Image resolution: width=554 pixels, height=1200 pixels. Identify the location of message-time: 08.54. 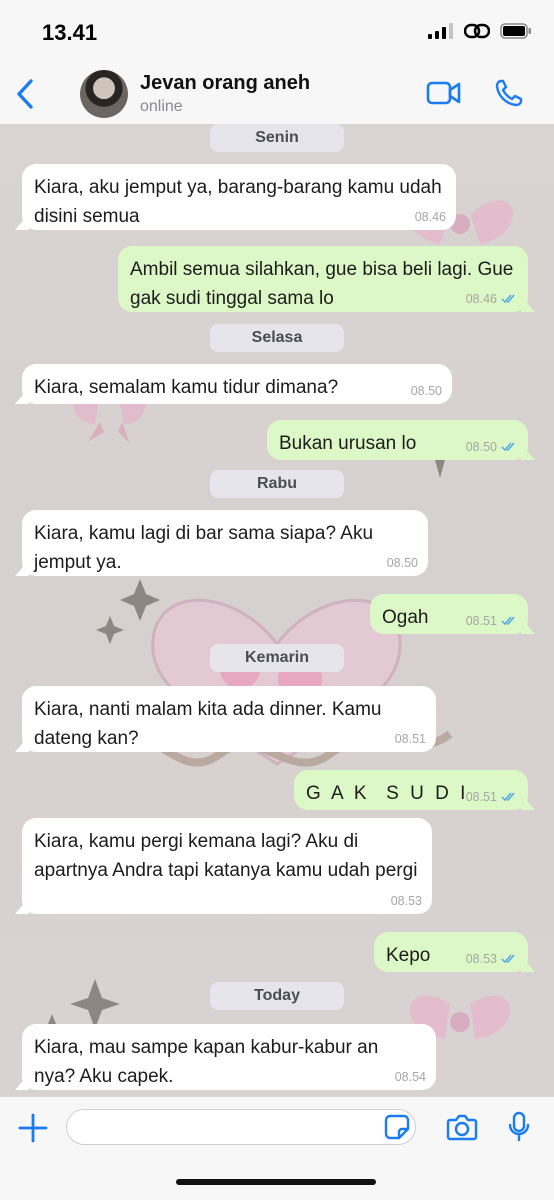
(410, 1077).